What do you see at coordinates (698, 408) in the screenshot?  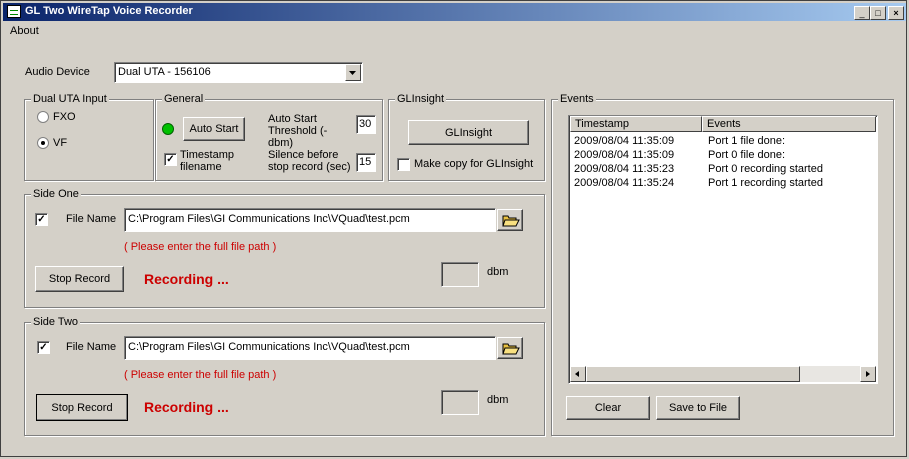 I see `save-to-file-button: Save to File` at bounding box center [698, 408].